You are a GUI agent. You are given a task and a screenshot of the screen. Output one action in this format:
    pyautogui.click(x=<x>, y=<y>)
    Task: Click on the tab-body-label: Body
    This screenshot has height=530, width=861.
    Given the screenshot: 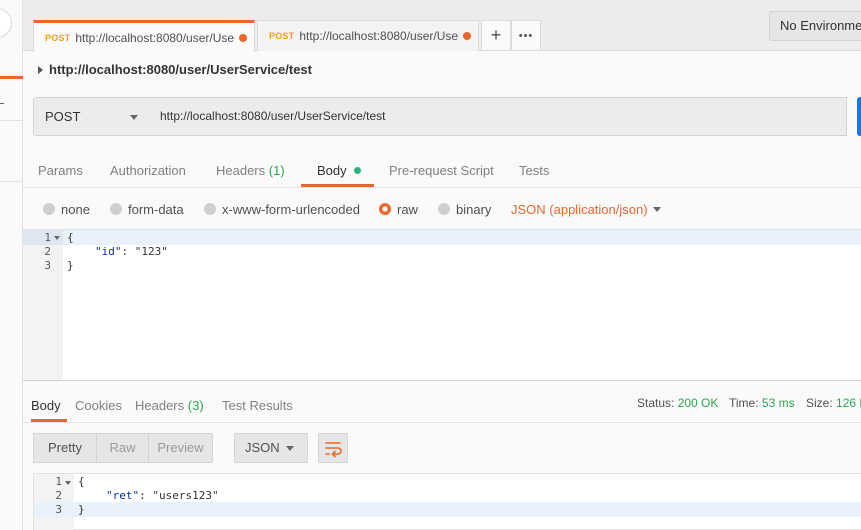 What is the action you would take?
    pyautogui.click(x=332, y=170)
    